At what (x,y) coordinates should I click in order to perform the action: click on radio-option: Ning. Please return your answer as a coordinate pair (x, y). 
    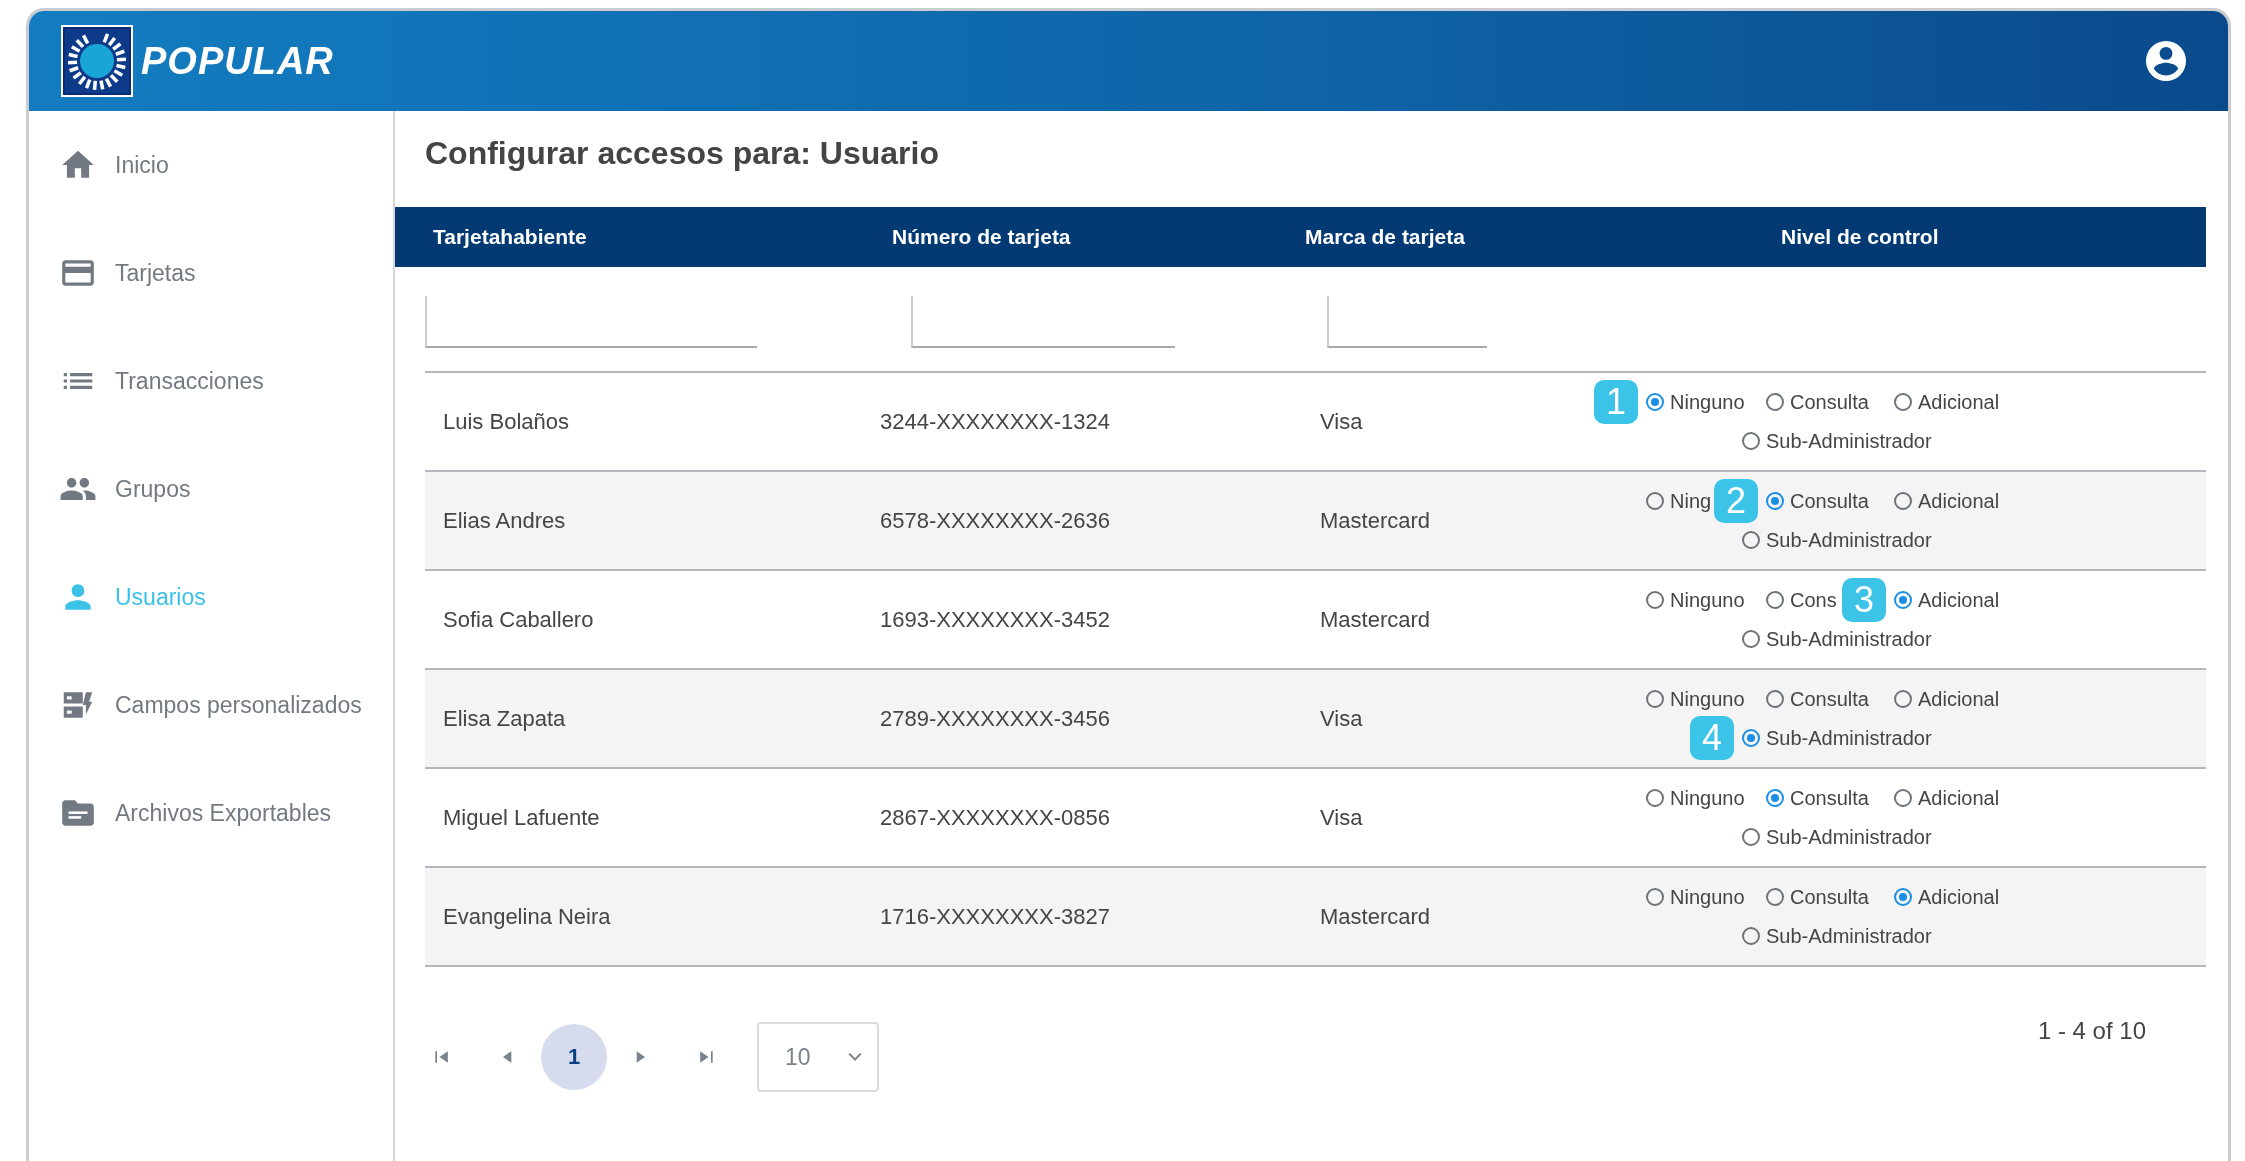
    Looking at the image, I should click on (1679, 501).